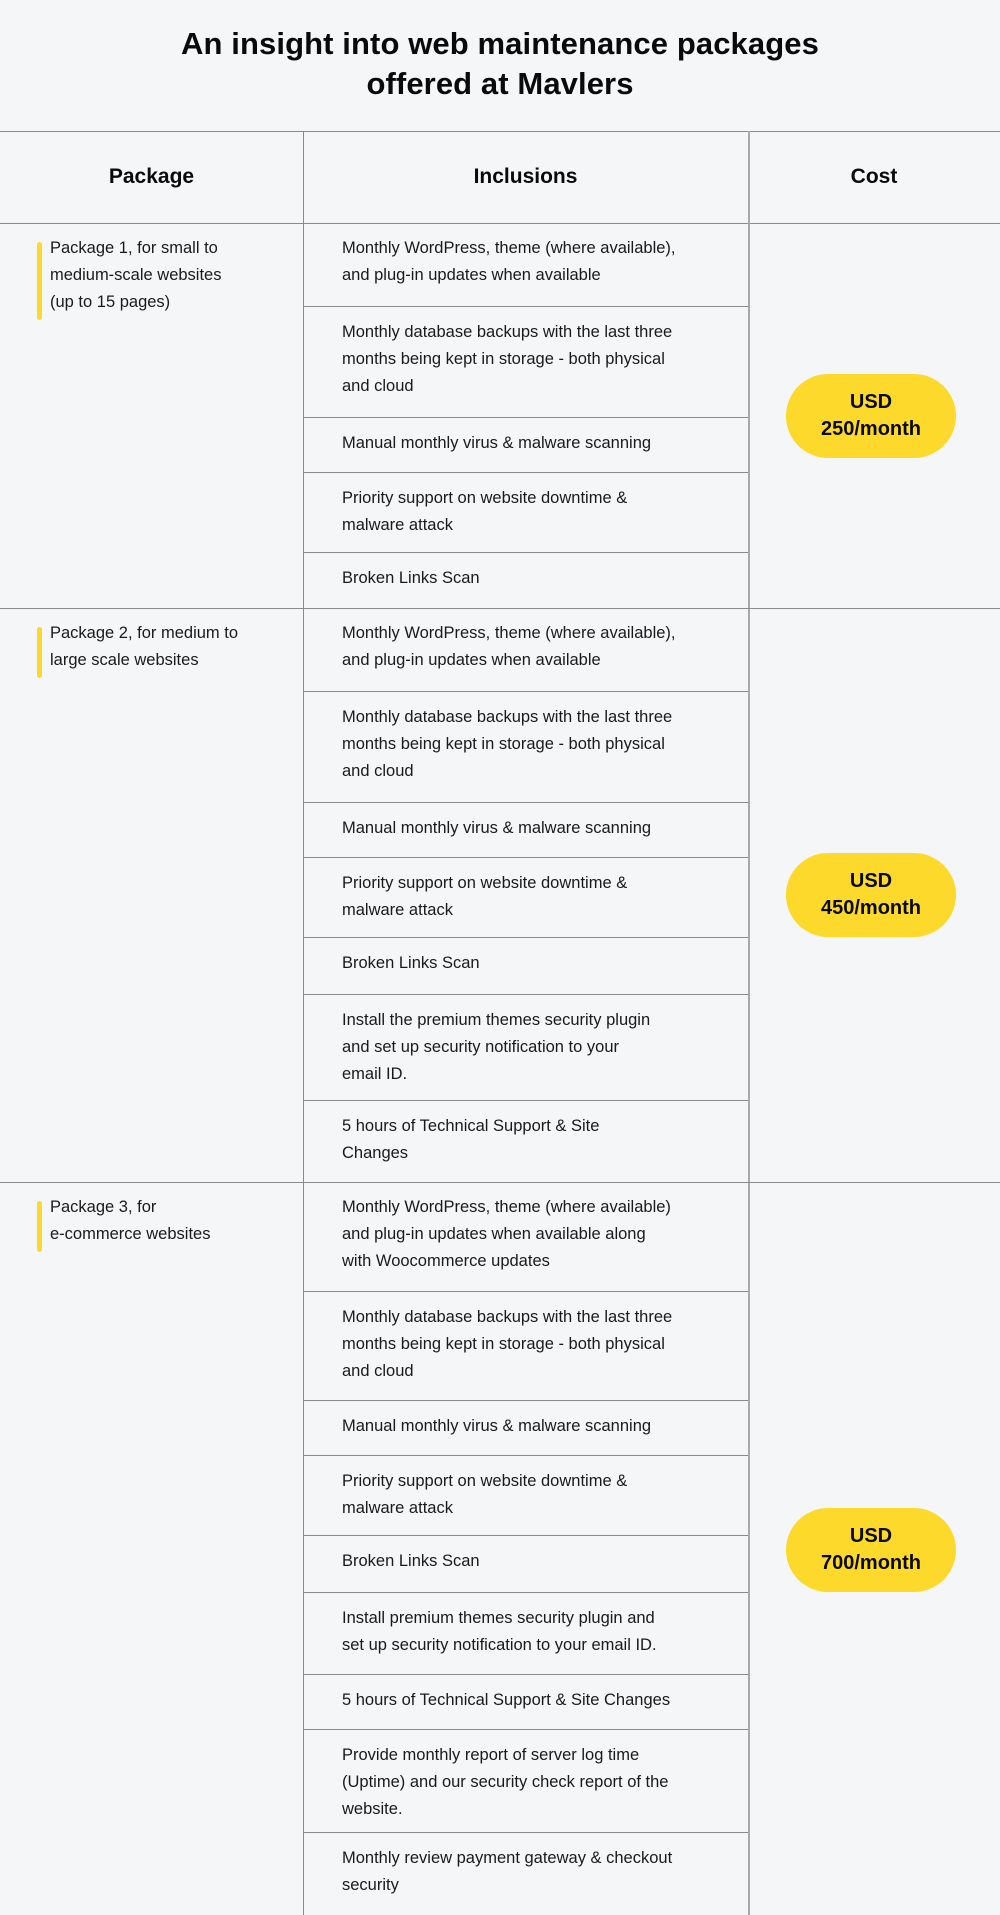 This screenshot has width=1000, height=1915. Describe the element at coordinates (871, 1550) in the screenshot. I see `cost-badge: USD 700/month` at that location.